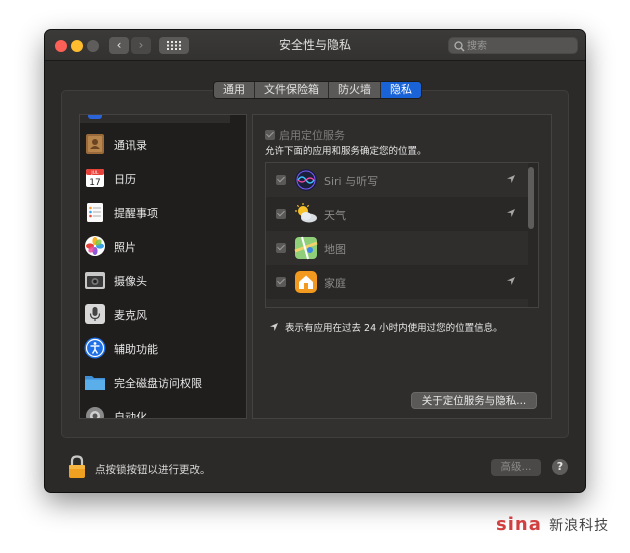  I want to click on location-services-icon, so click(95, 117).